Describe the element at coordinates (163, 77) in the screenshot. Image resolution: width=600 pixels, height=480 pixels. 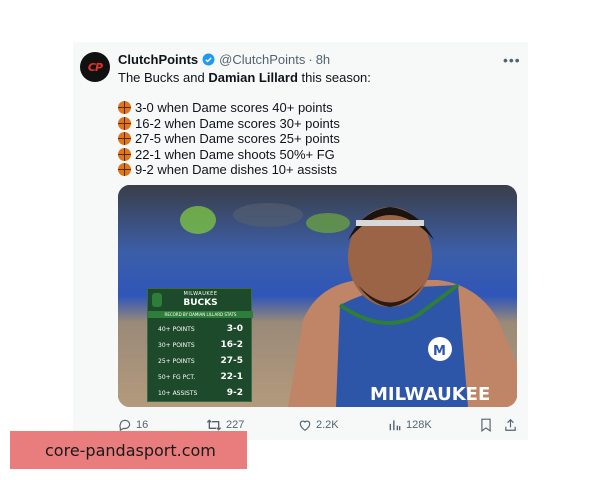
I see `intro-text: The Bucks and` at that location.